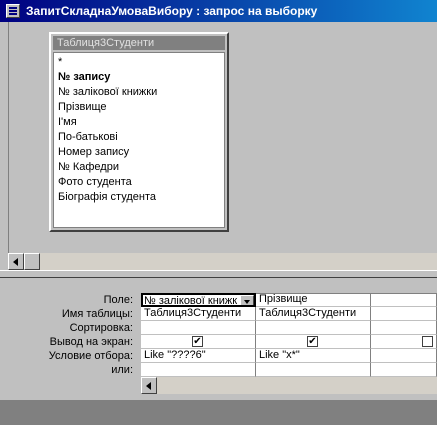 The image size is (437, 425). I want to click on field-item-gradebook-no: № залікової книжки, so click(107, 92).